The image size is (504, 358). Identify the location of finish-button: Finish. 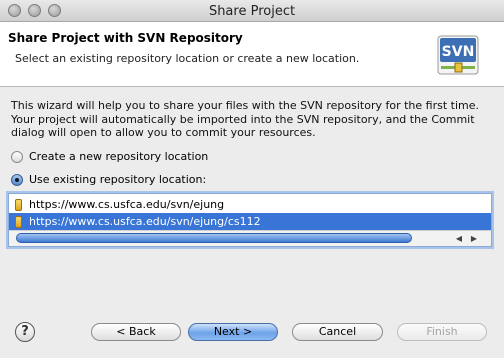
(442, 332).